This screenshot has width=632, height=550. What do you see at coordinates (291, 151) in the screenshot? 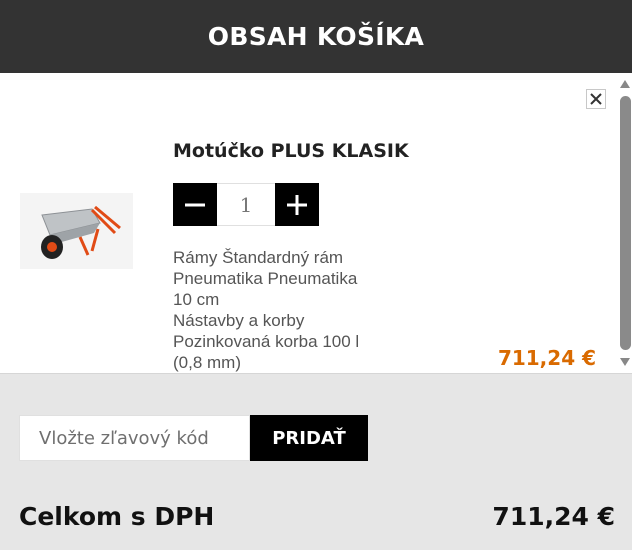
I see `product-name: Motúčko PLUS KLASIK` at bounding box center [291, 151].